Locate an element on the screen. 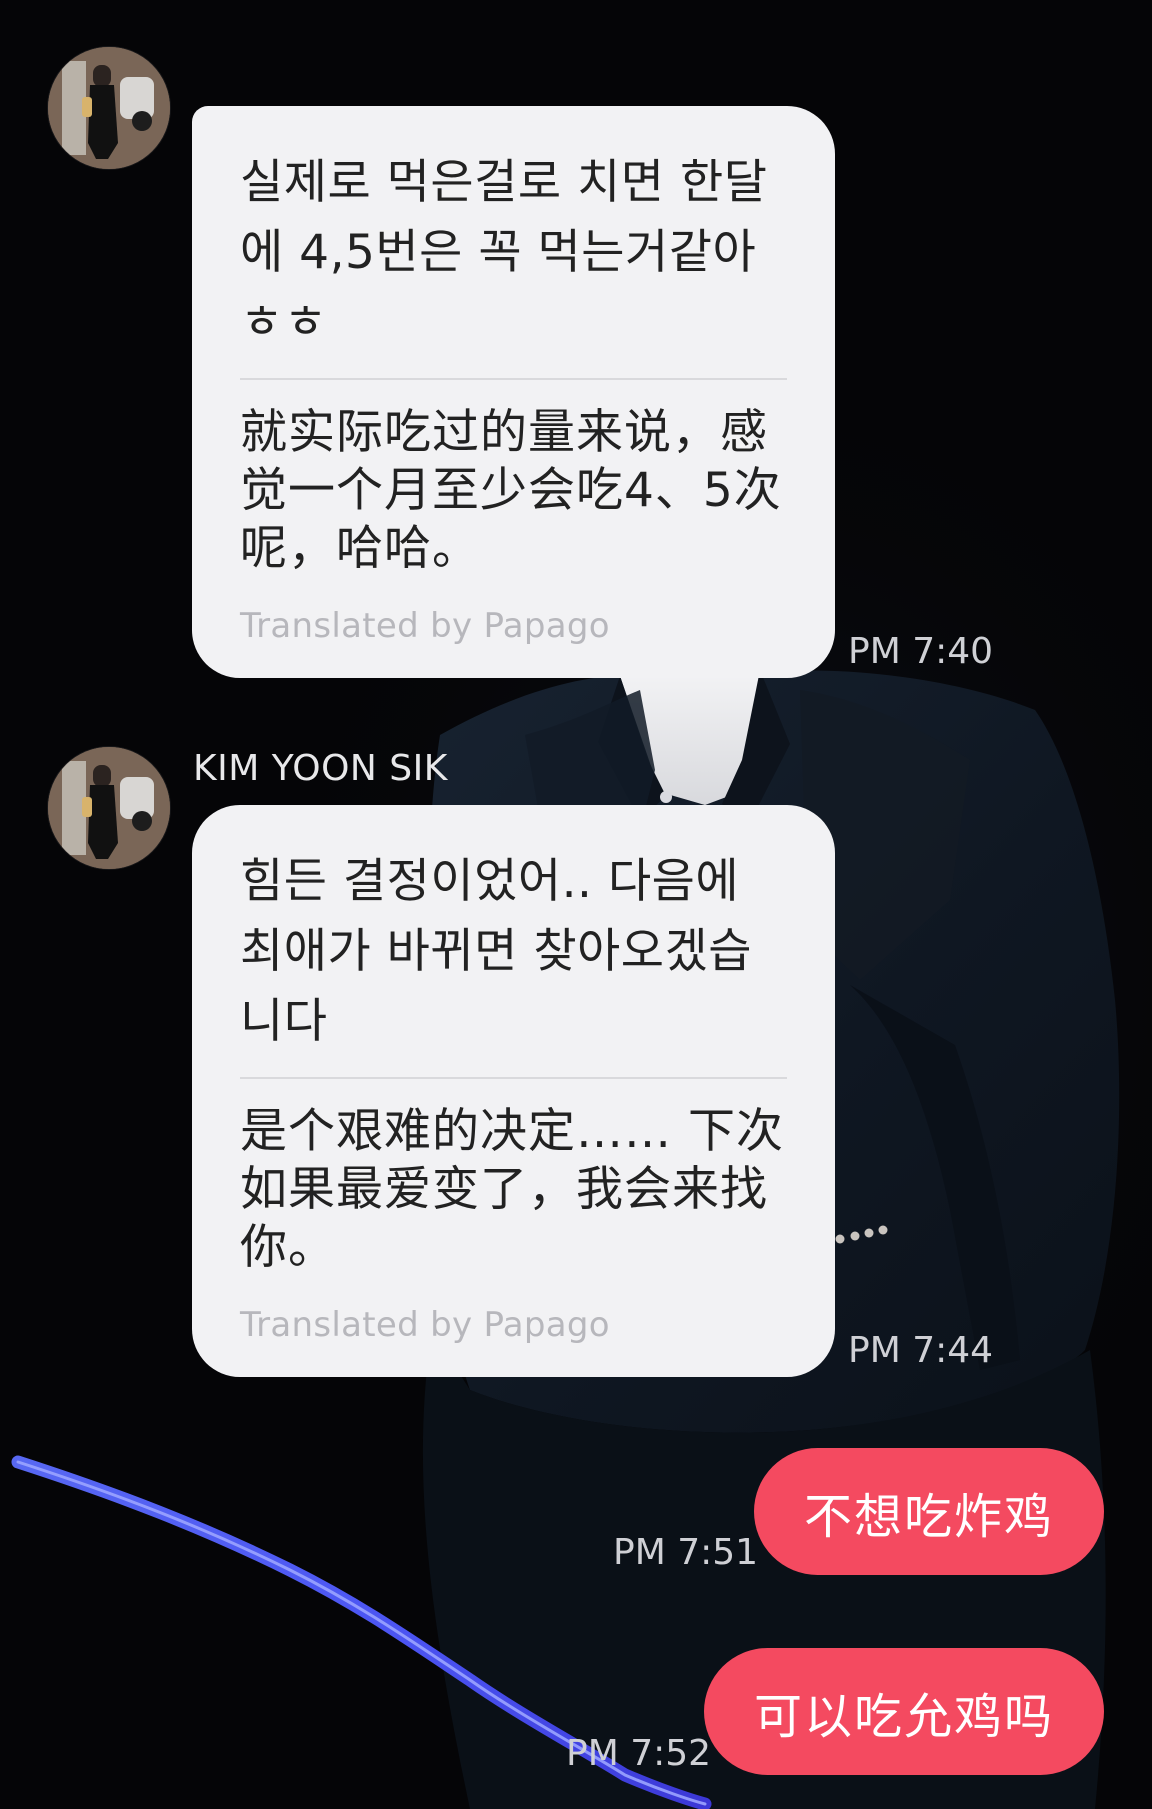 The image size is (1152, 1809). sender-name: KIM YOON SIK is located at coordinates (320, 768).